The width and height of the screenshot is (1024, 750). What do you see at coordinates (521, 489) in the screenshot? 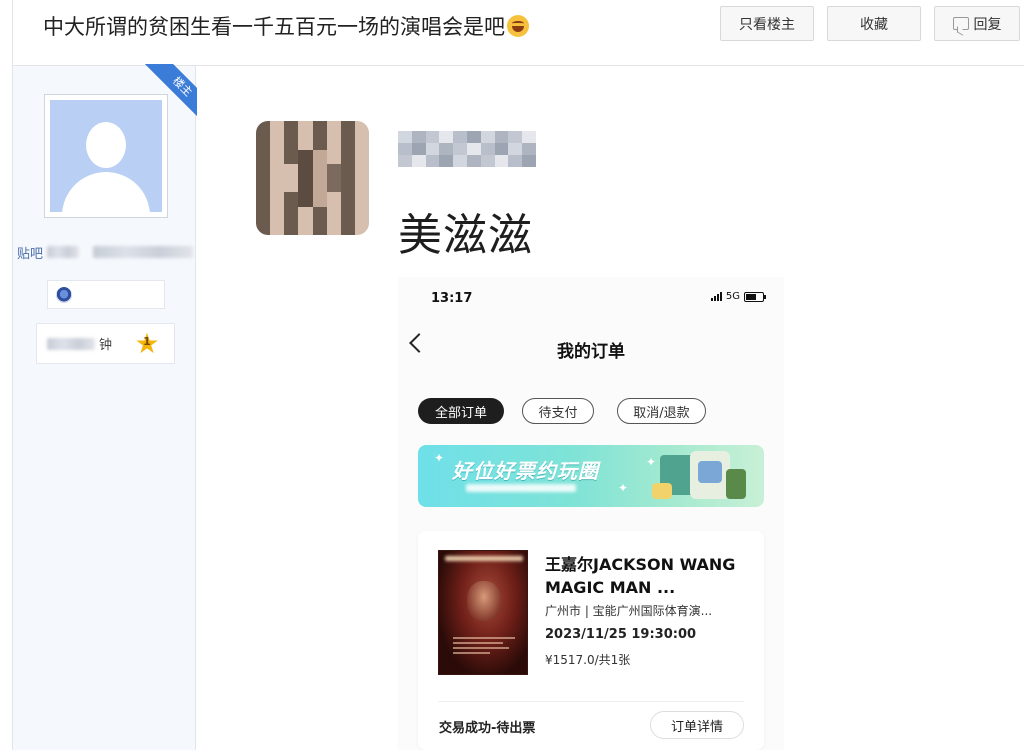
I see `banner-subtitle-blurred` at bounding box center [521, 489].